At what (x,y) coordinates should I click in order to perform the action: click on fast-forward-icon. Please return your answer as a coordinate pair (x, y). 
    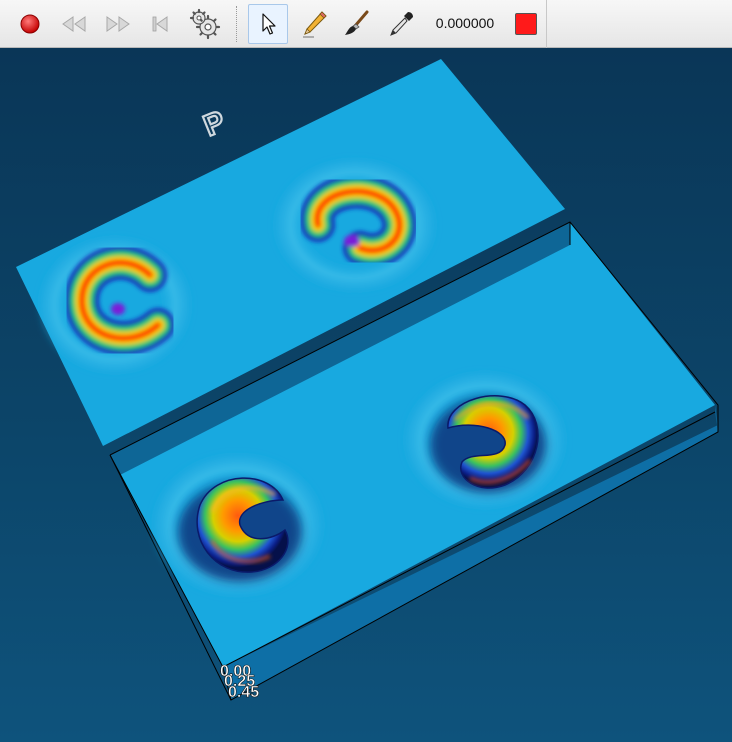
    Looking at the image, I should click on (118, 24).